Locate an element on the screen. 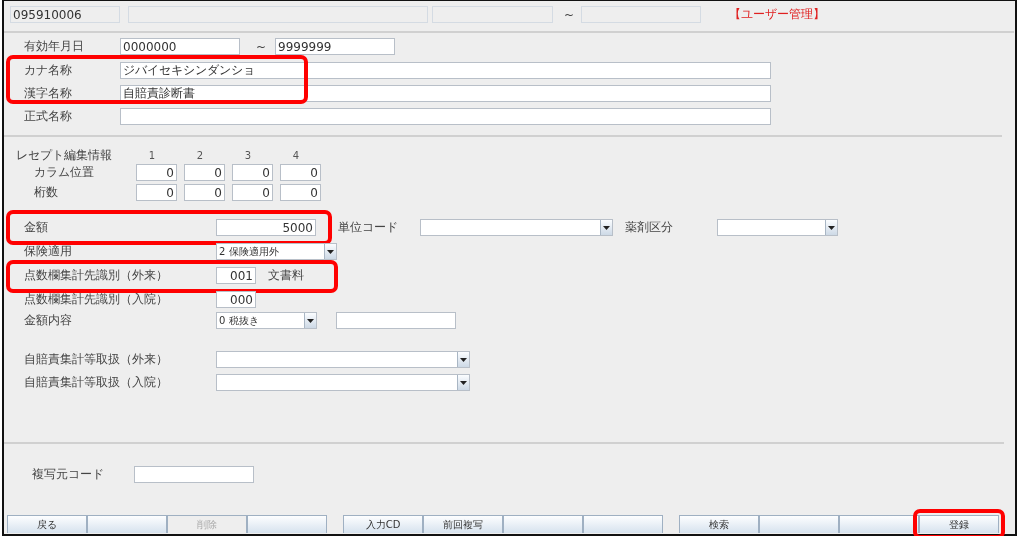 The height and width of the screenshot is (543, 1019). field-label: 漢字名称 is located at coordinates (48, 93).